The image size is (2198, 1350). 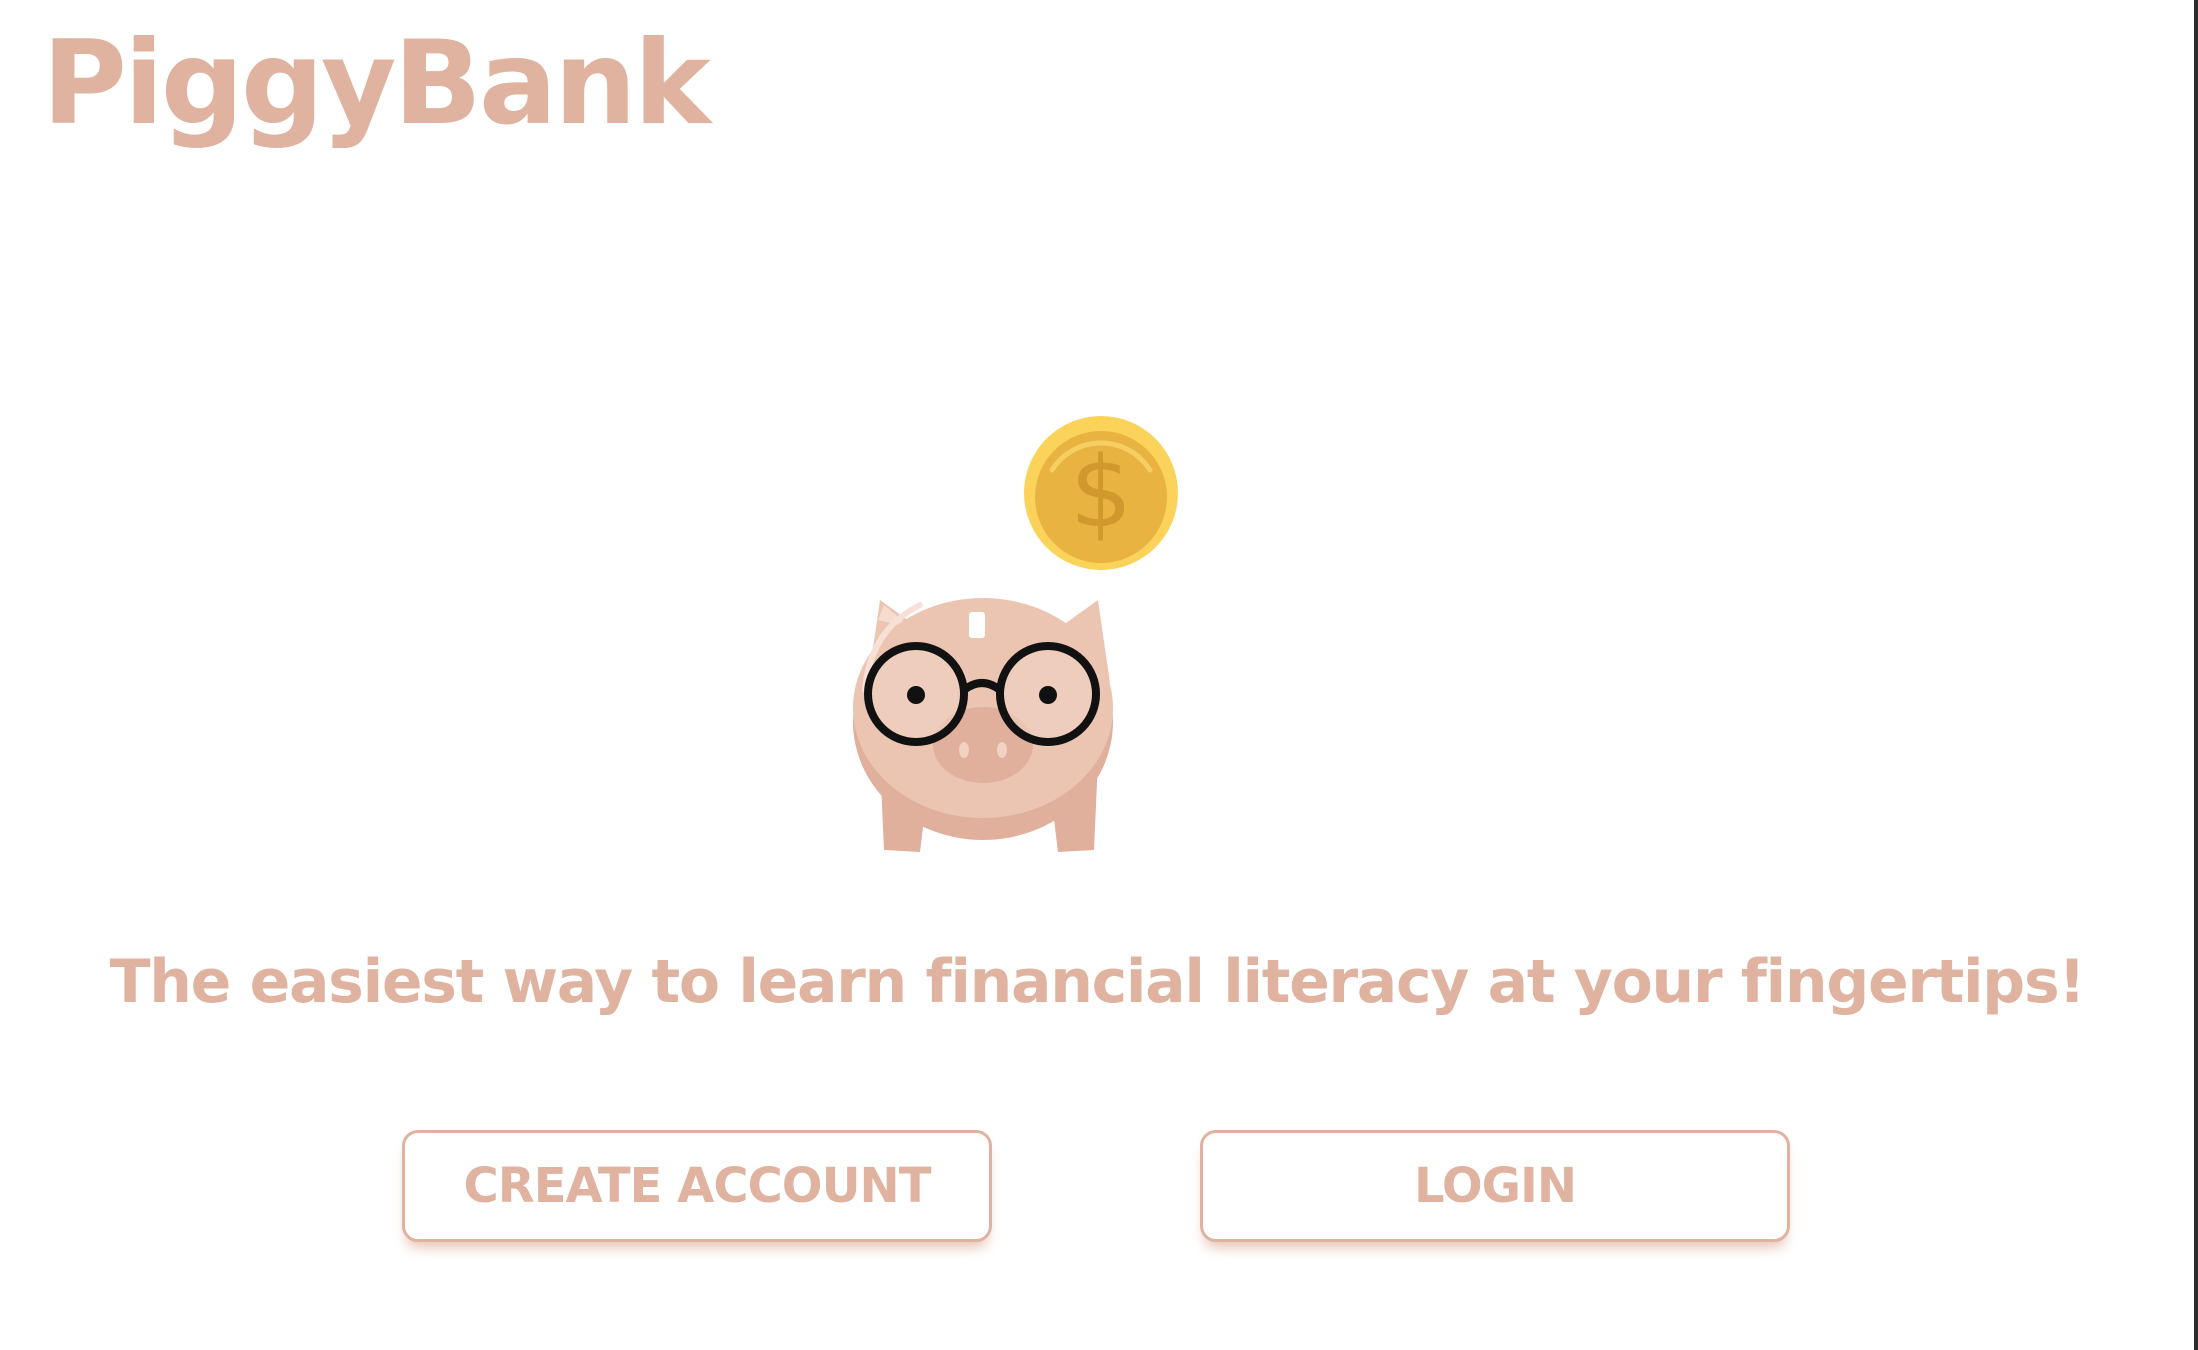 What do you see at coordinates (1015, 634) in the screenshot?
I see `hero-illustration: $` at bounding box center [1015, 634].